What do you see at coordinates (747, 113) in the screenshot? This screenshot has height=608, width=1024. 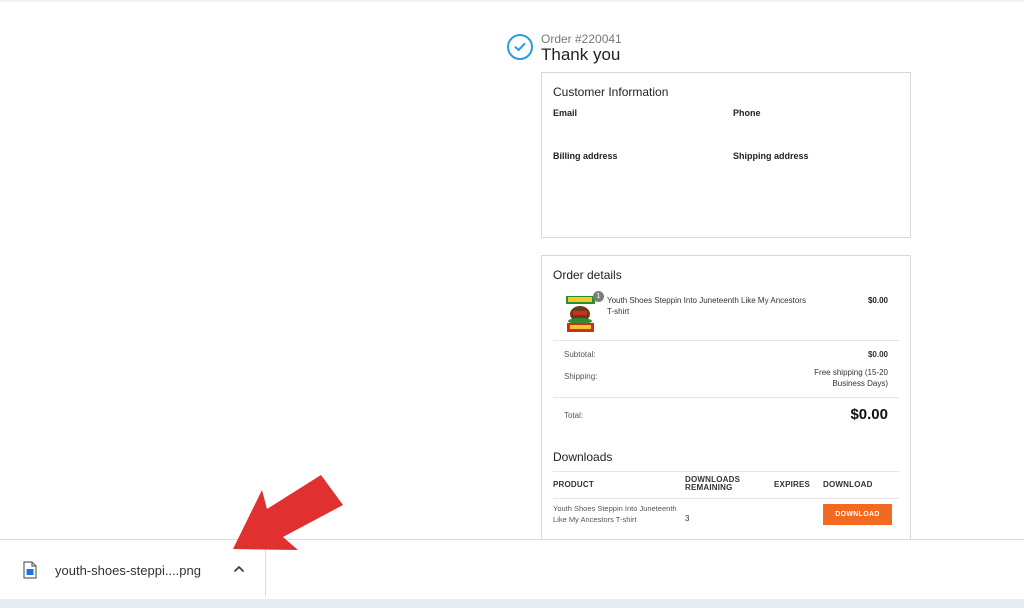 I see `phone-label: Phone` at bounding box center [747, 113].